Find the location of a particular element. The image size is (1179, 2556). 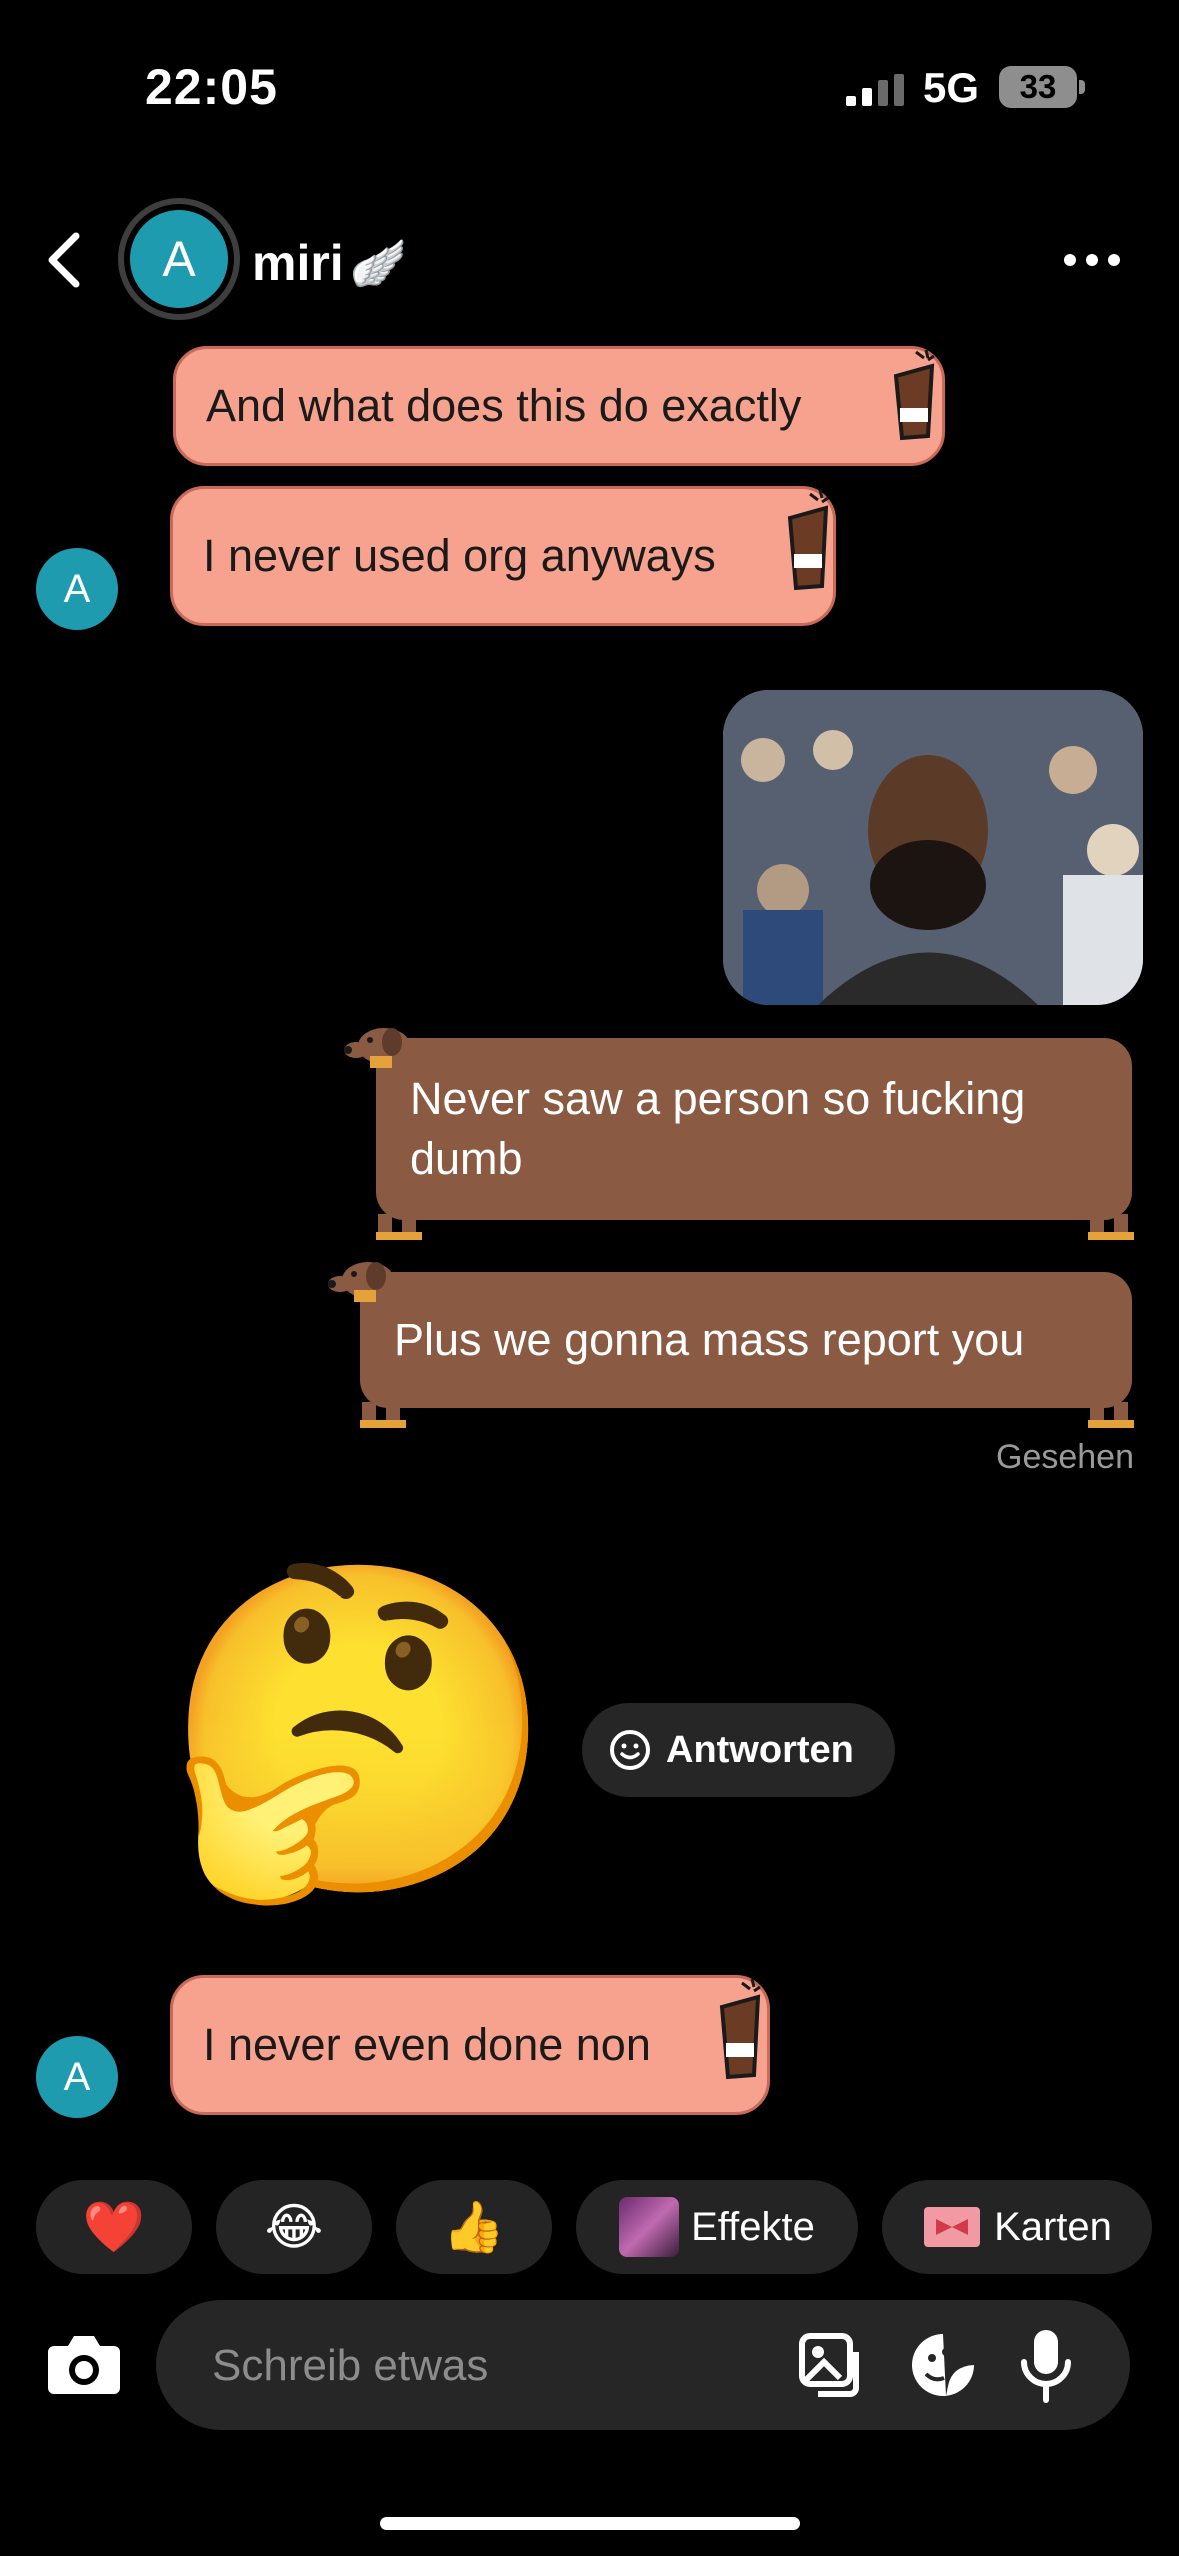

effects-button: Effekte is located at coordinates (717, 2227).